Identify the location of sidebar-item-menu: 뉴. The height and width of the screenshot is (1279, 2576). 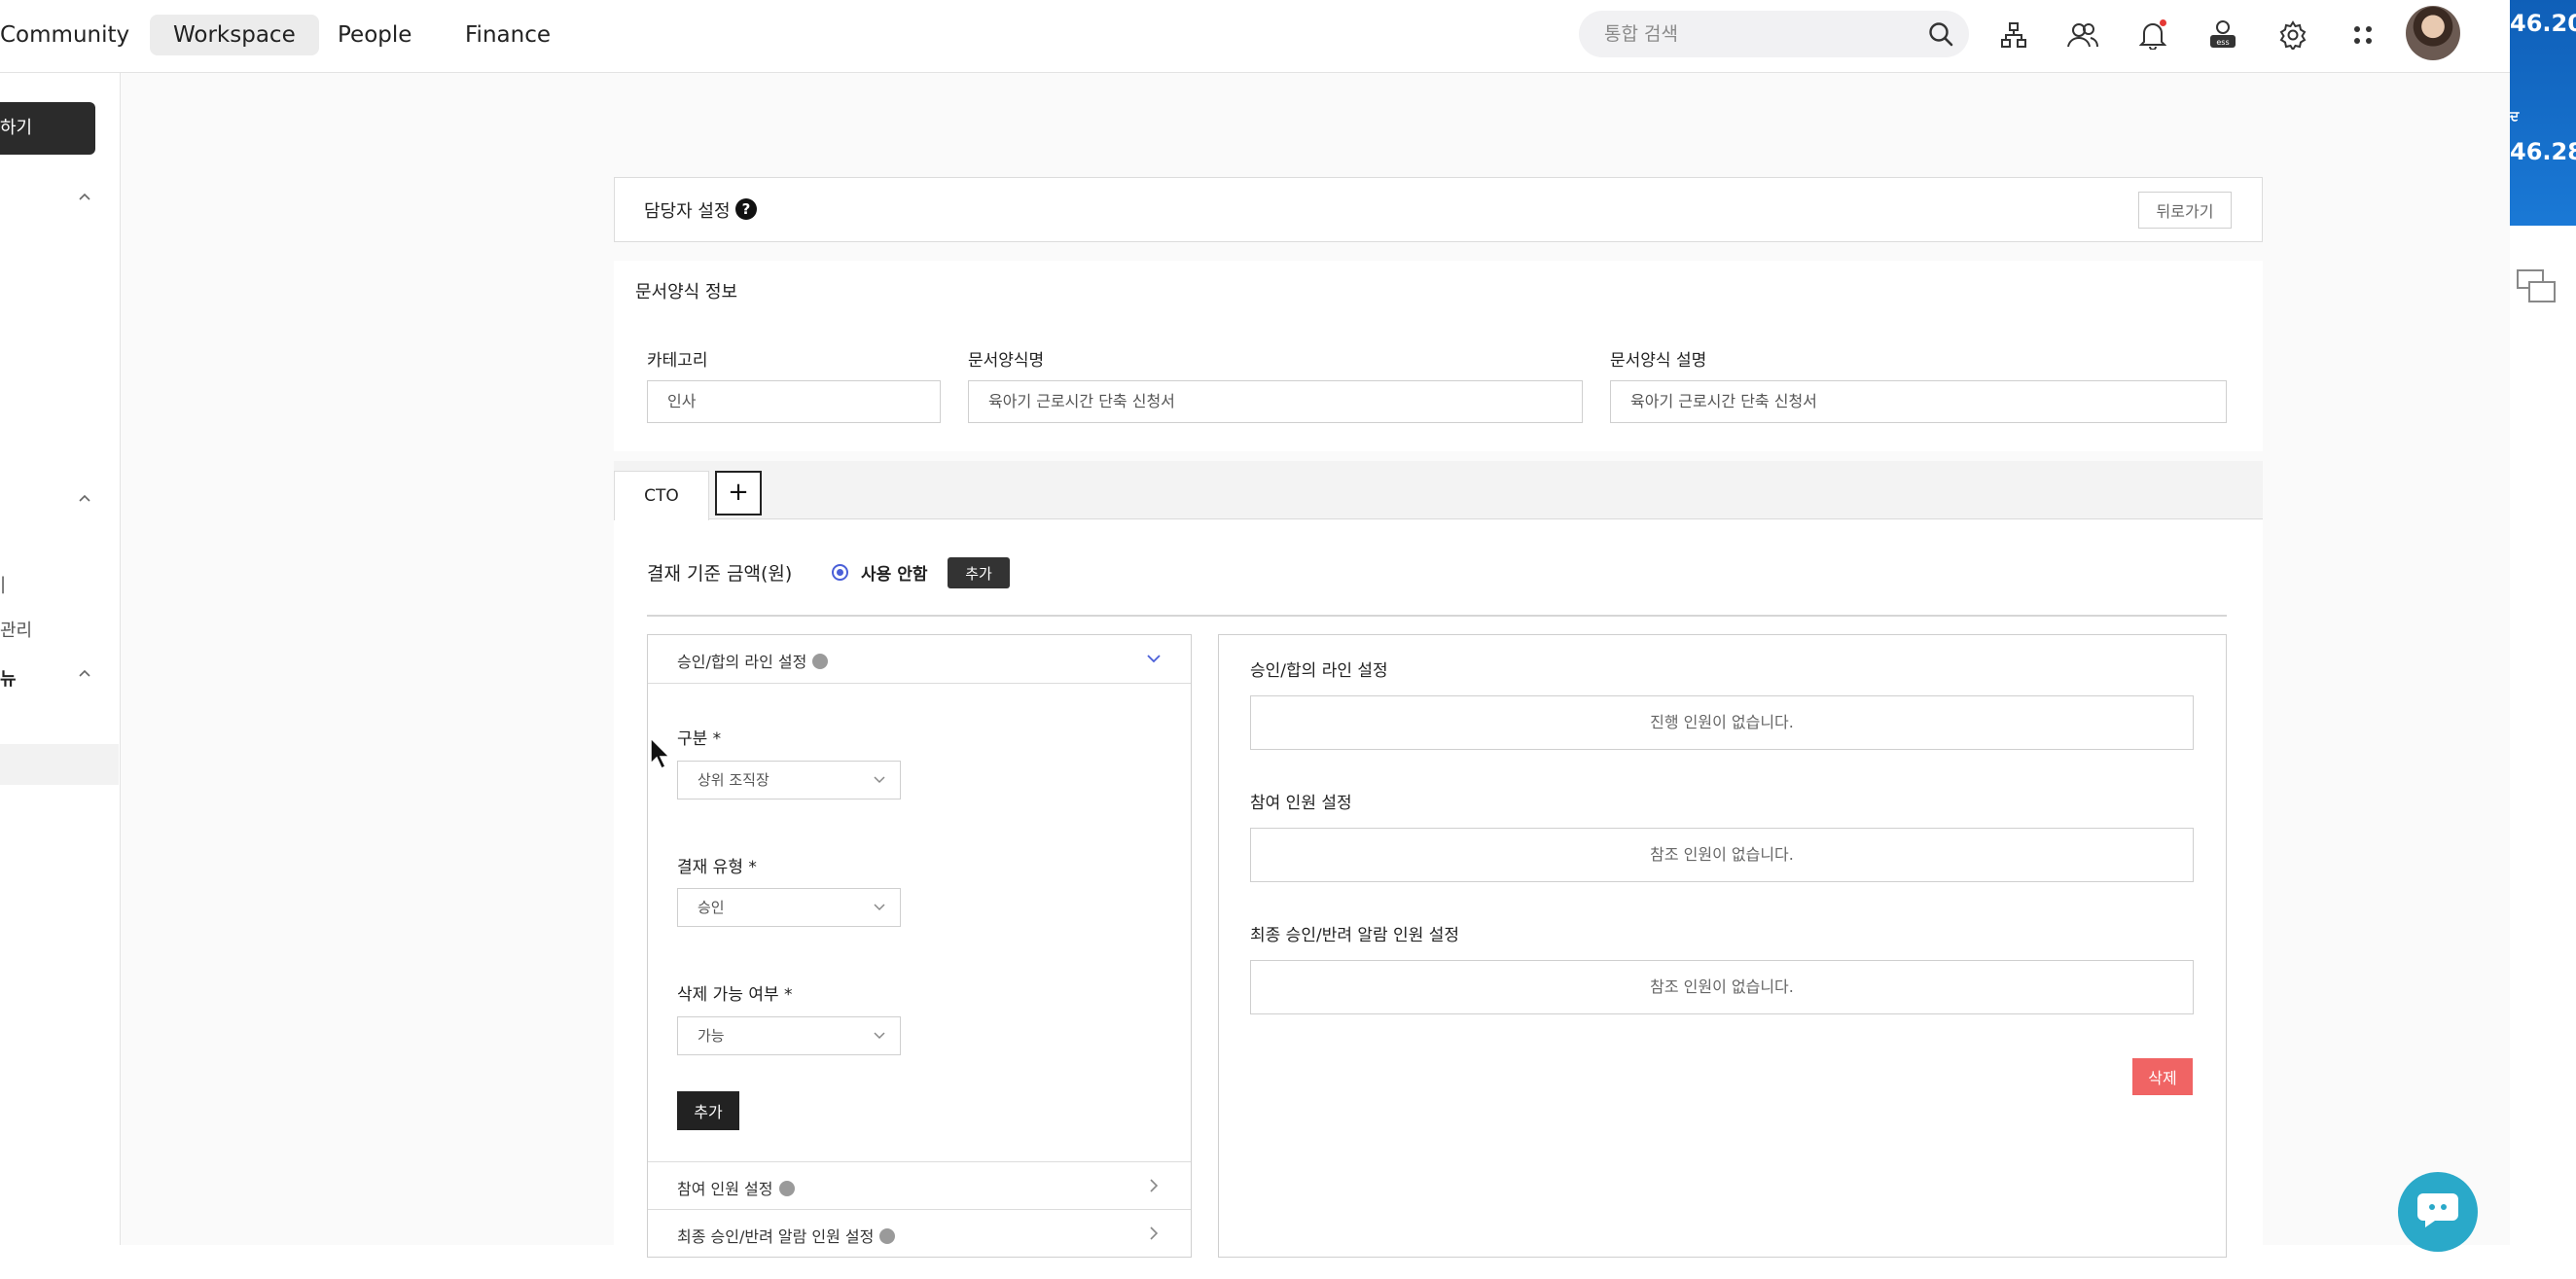
(8, 678).